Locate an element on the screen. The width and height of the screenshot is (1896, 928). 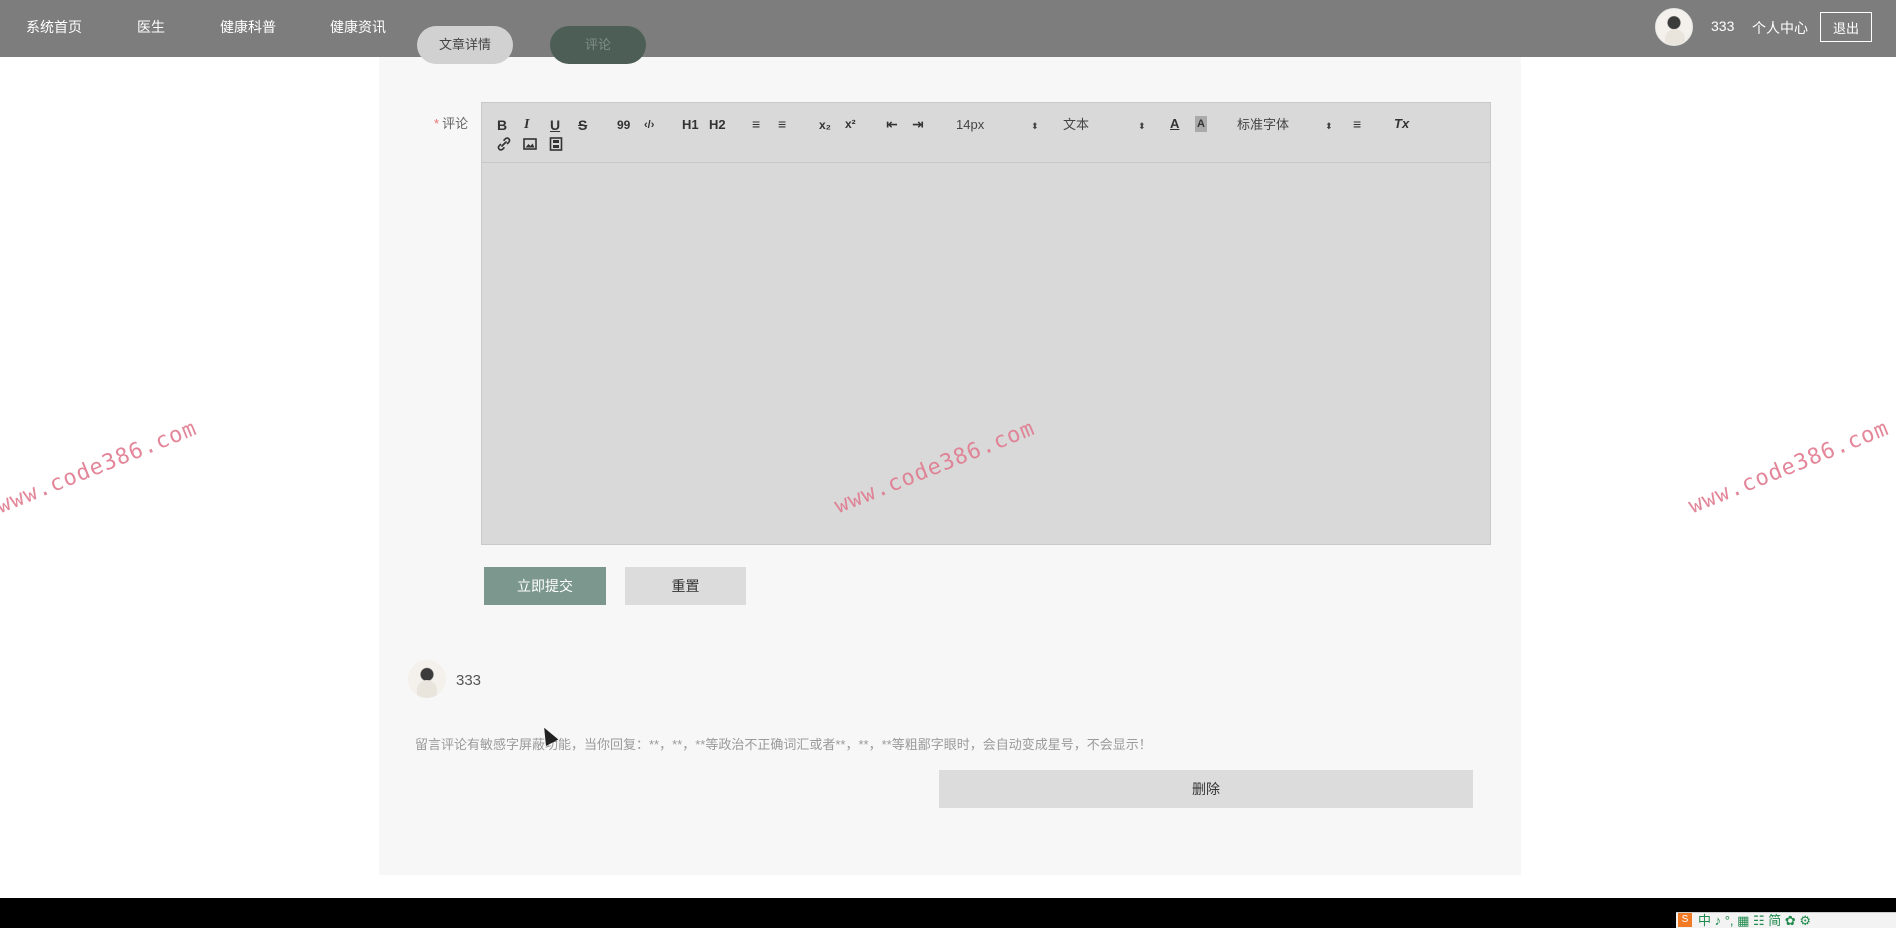
outdent-icon: ⇤ is located at coordinates (892, 124).